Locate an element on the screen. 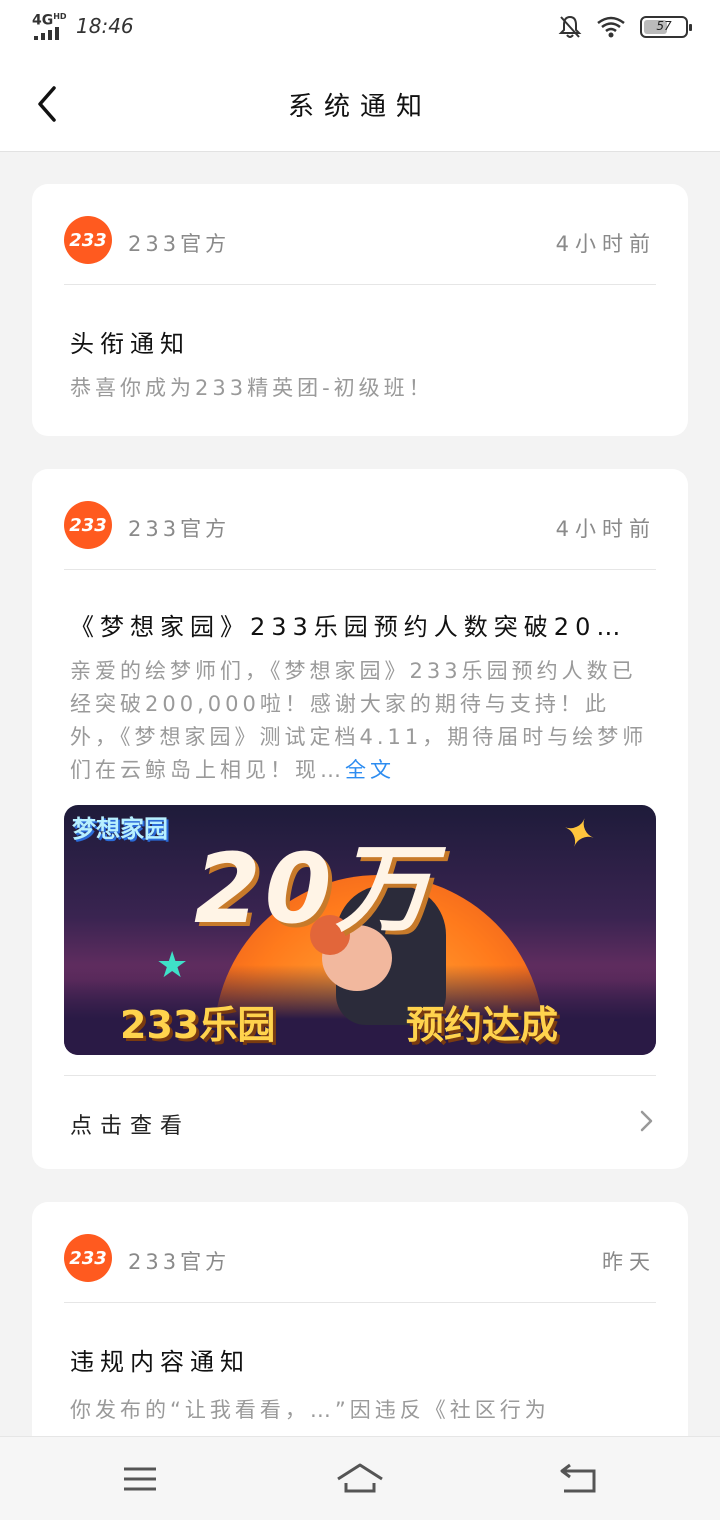 Image resolution: width=720 pixels, height=1520 pixels. clock: 18:46 is located at coordinates (105, 26).